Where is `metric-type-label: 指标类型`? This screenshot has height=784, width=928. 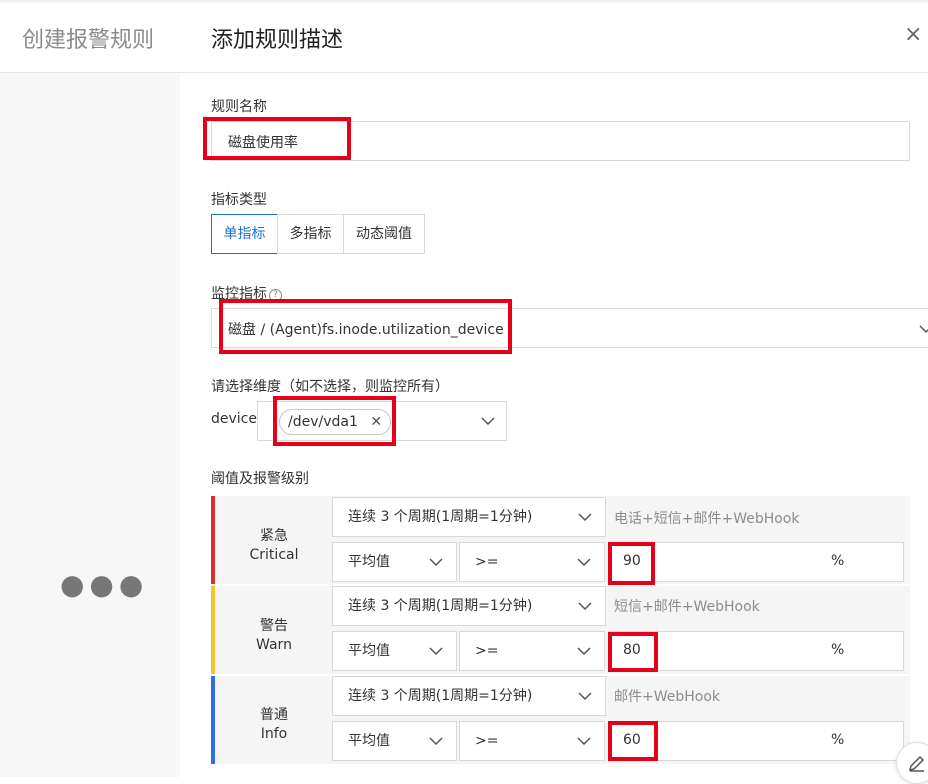 metric-type-label: 指标类型 is located at coordinates (239, 200).